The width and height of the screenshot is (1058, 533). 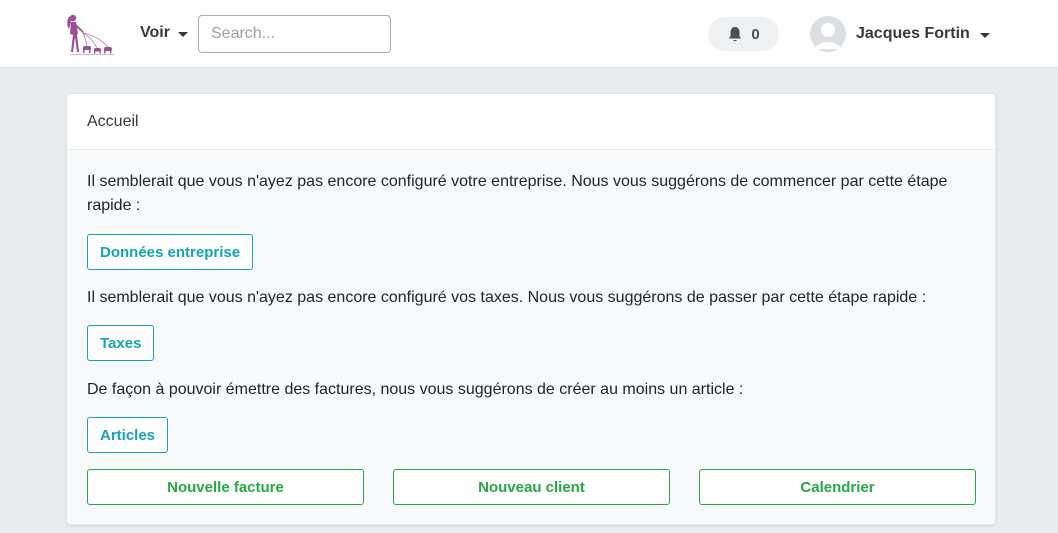 I want to click on card-title: Accueil, so click(x=531, y=122).